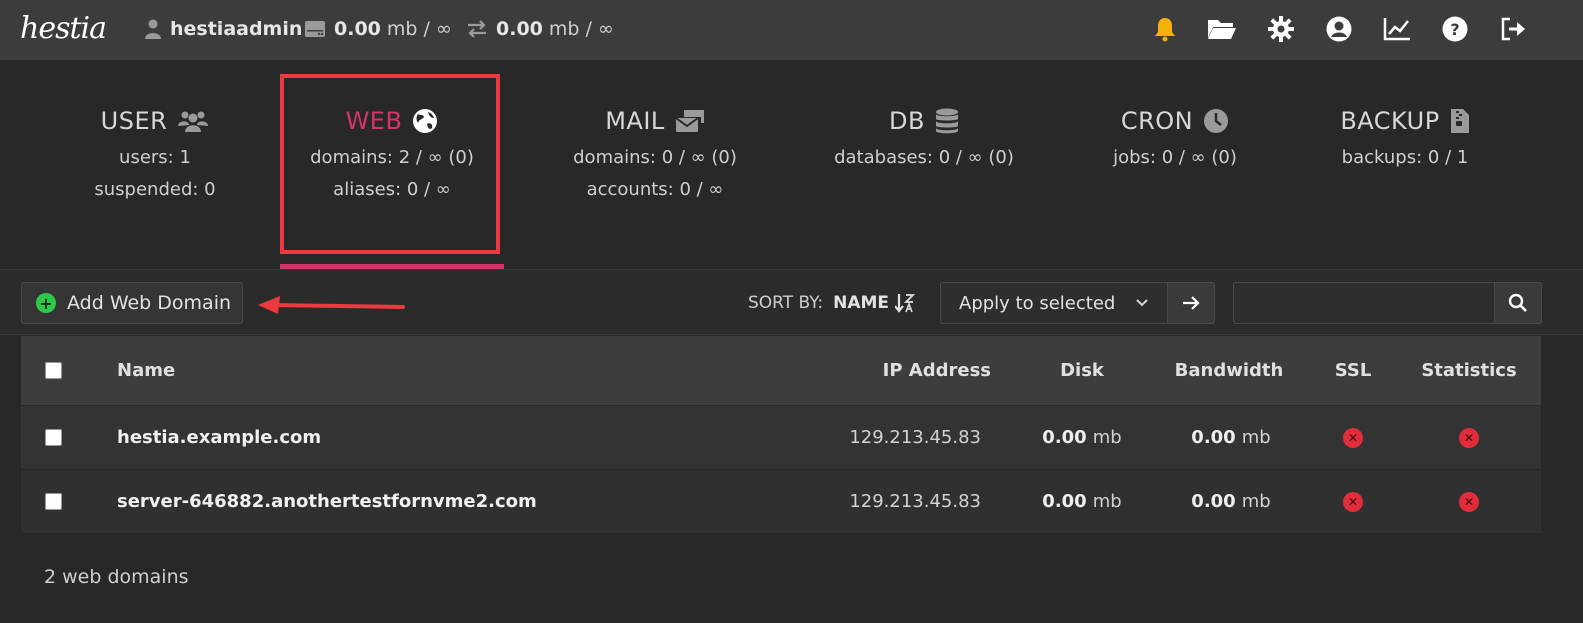  I want to click on apply-action-button, so click(1191, 303).